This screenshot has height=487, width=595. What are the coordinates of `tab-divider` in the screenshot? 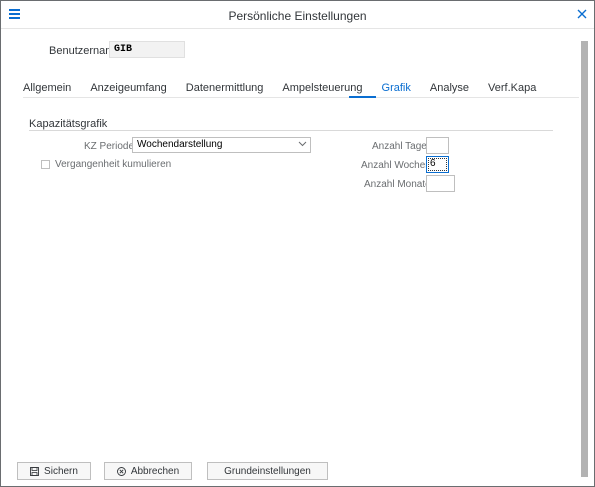 It's located at (301, 97).